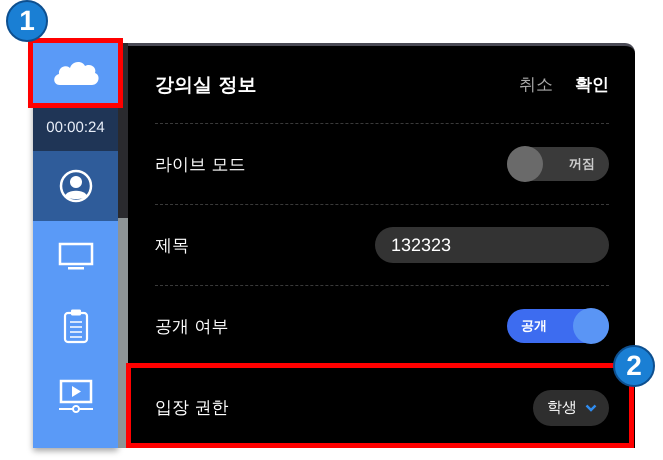  What do you see at coordinates (76, 396) in the screenshot?
I see `video-icon` at bounding box center [76, 396].